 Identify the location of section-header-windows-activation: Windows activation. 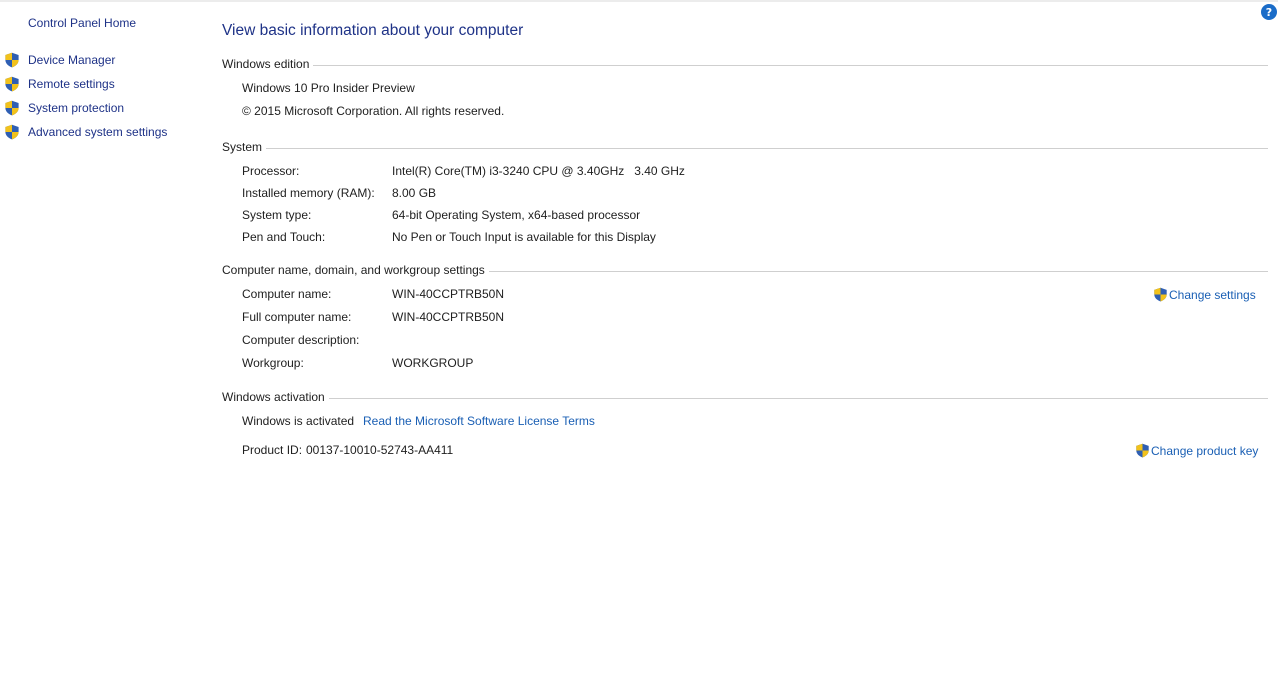
(745, 397).